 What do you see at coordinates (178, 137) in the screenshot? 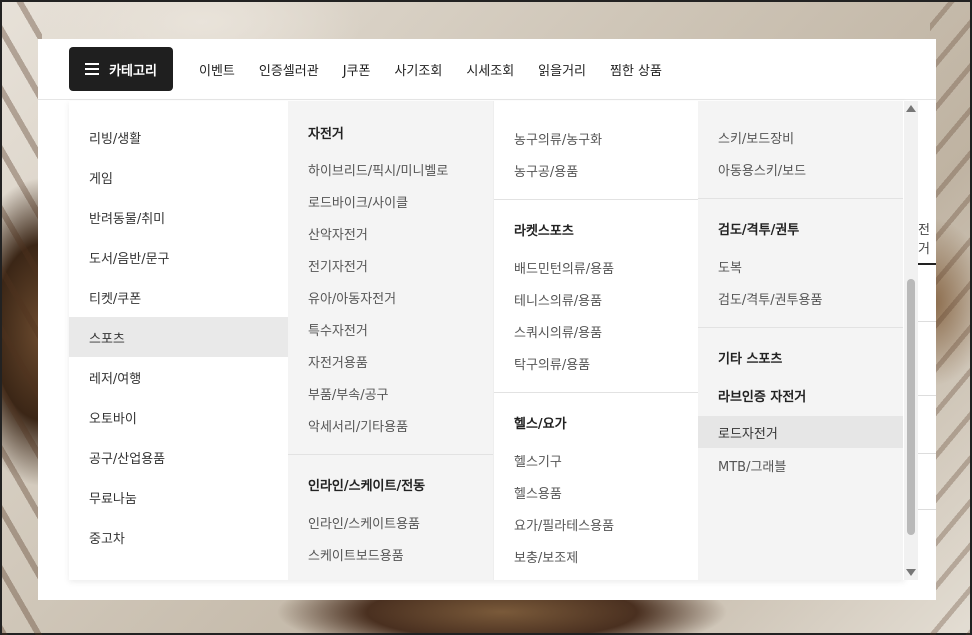
I see `category-item: 리빙/생활` at bounding box center [178, 137].